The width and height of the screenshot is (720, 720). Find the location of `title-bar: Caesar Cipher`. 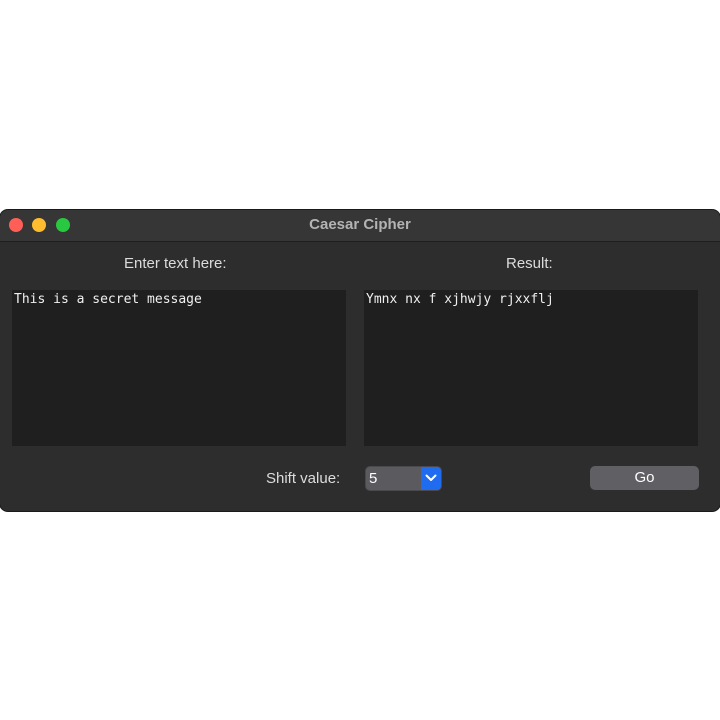

title-bar: Caesar Cipher is located at coordinates (360, 226).